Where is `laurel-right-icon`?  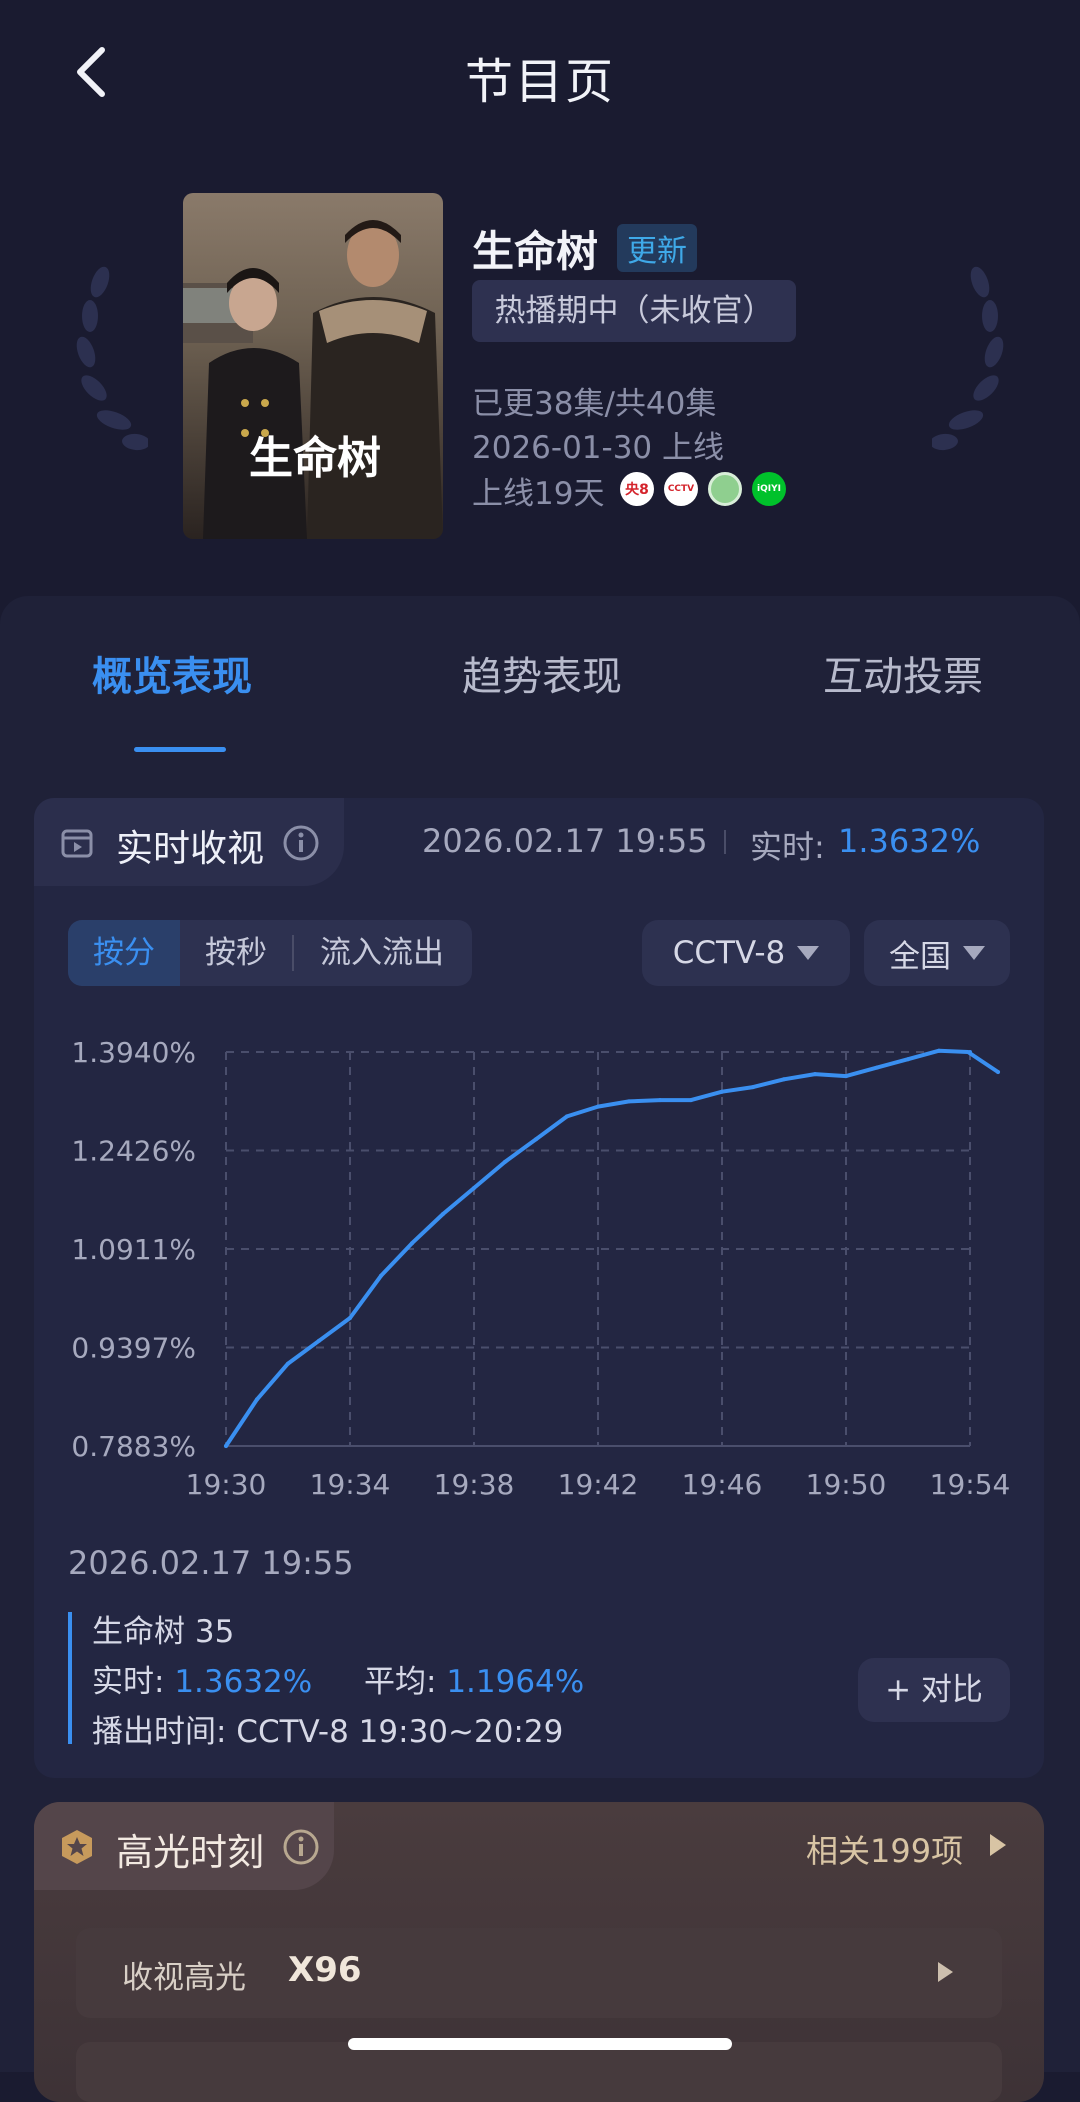 laurel-right-icon is located at coordinates (968, 358).